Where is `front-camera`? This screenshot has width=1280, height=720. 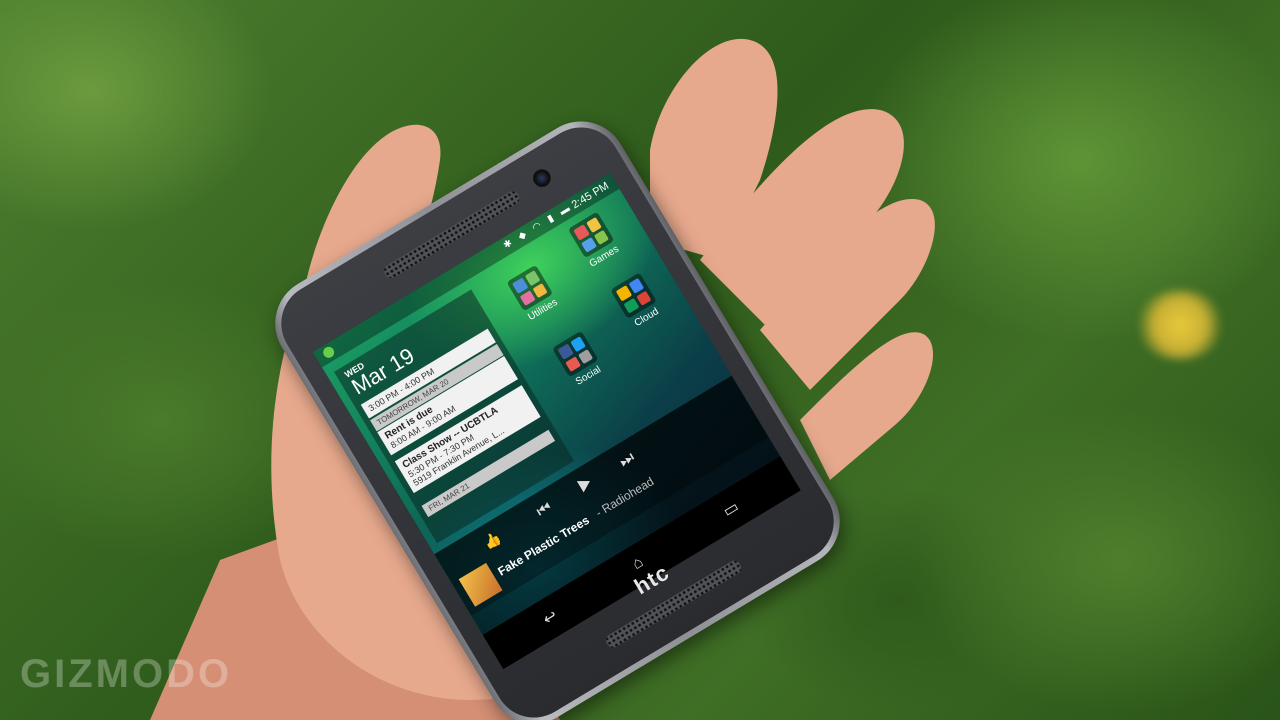
front-camera is located at coordinates (542, 178).